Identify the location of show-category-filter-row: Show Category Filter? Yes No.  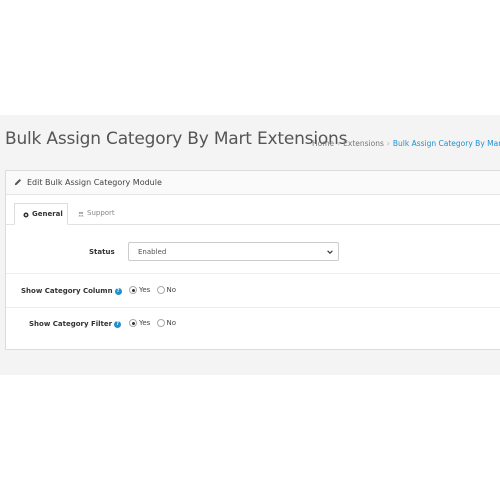
(253, 326).